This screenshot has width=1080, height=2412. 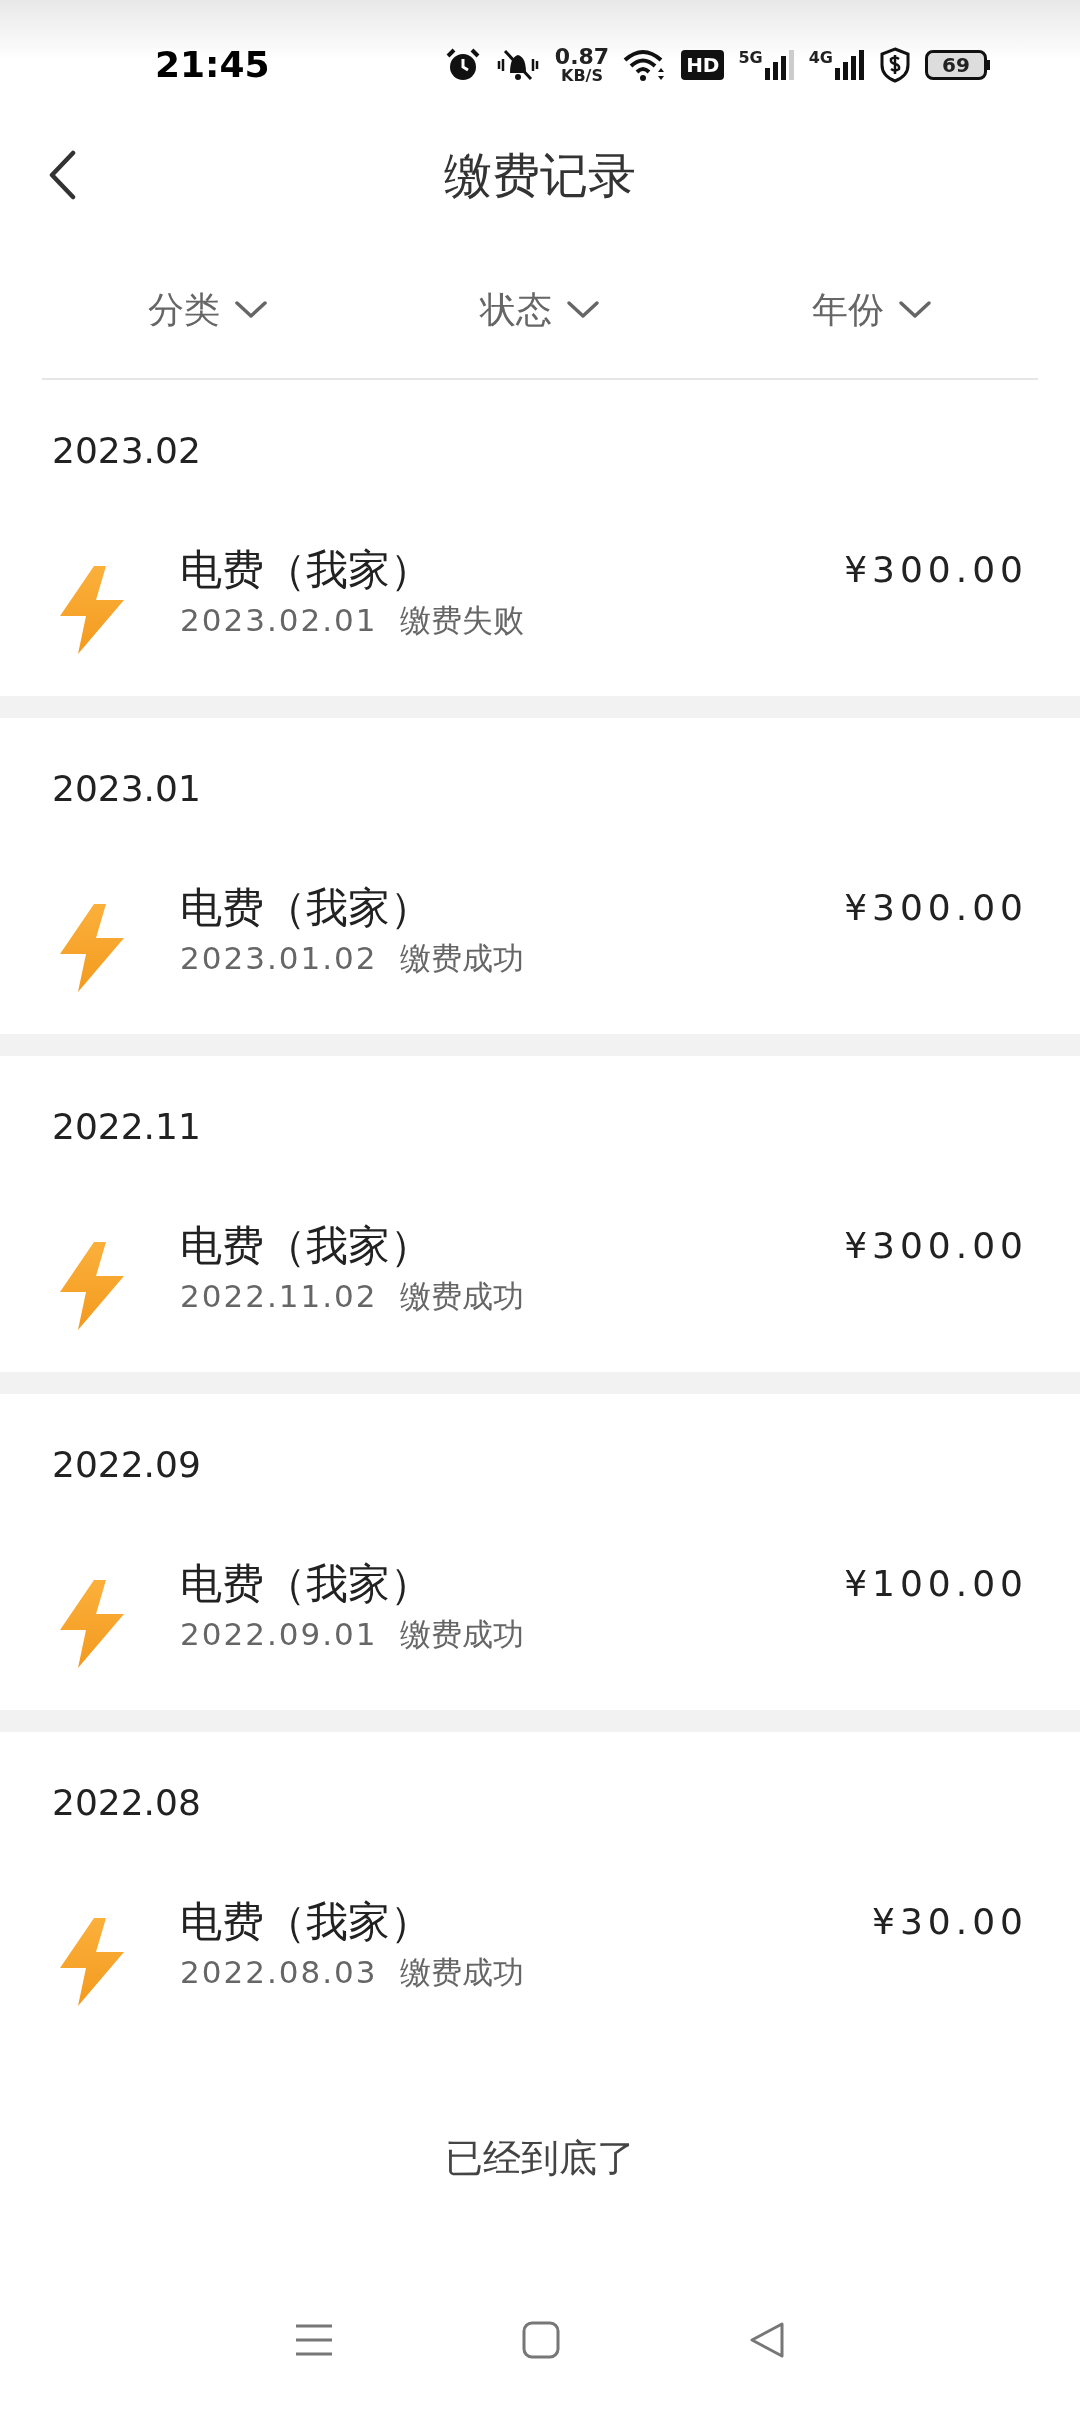 What do you see at coordinates (212, 65) in the screenshot?
I see `status-time: 21:45` at bounding box center [212, 65].